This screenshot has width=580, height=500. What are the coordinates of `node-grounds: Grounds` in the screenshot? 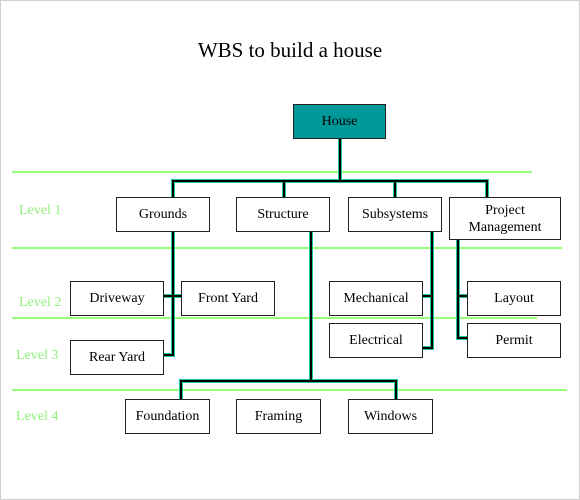 It's located at (163, 214).